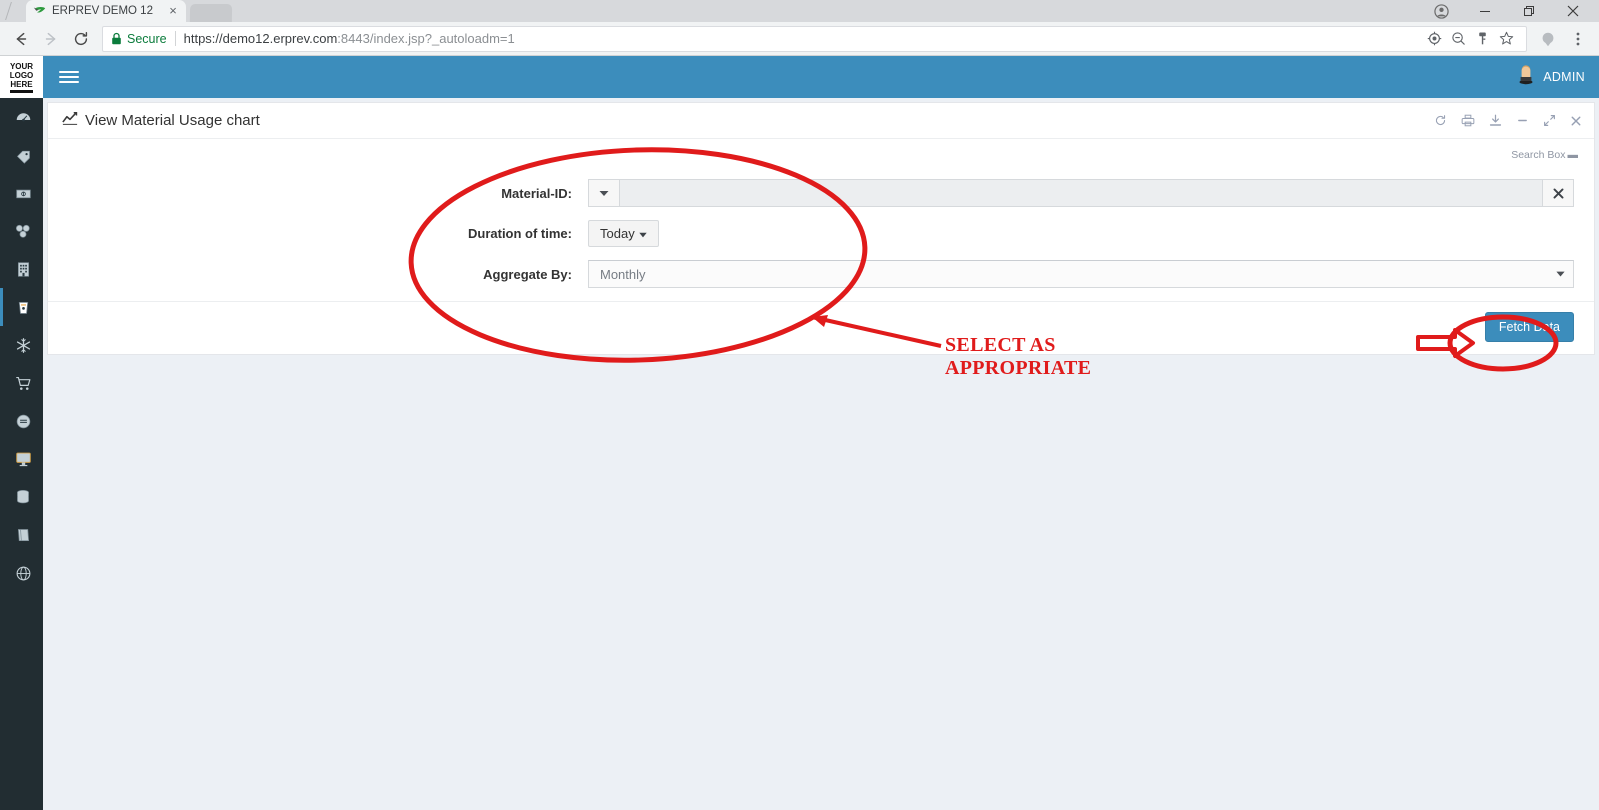 The image size is (1599, 810). I want to click on line-chart-icon, so click(70, 121).